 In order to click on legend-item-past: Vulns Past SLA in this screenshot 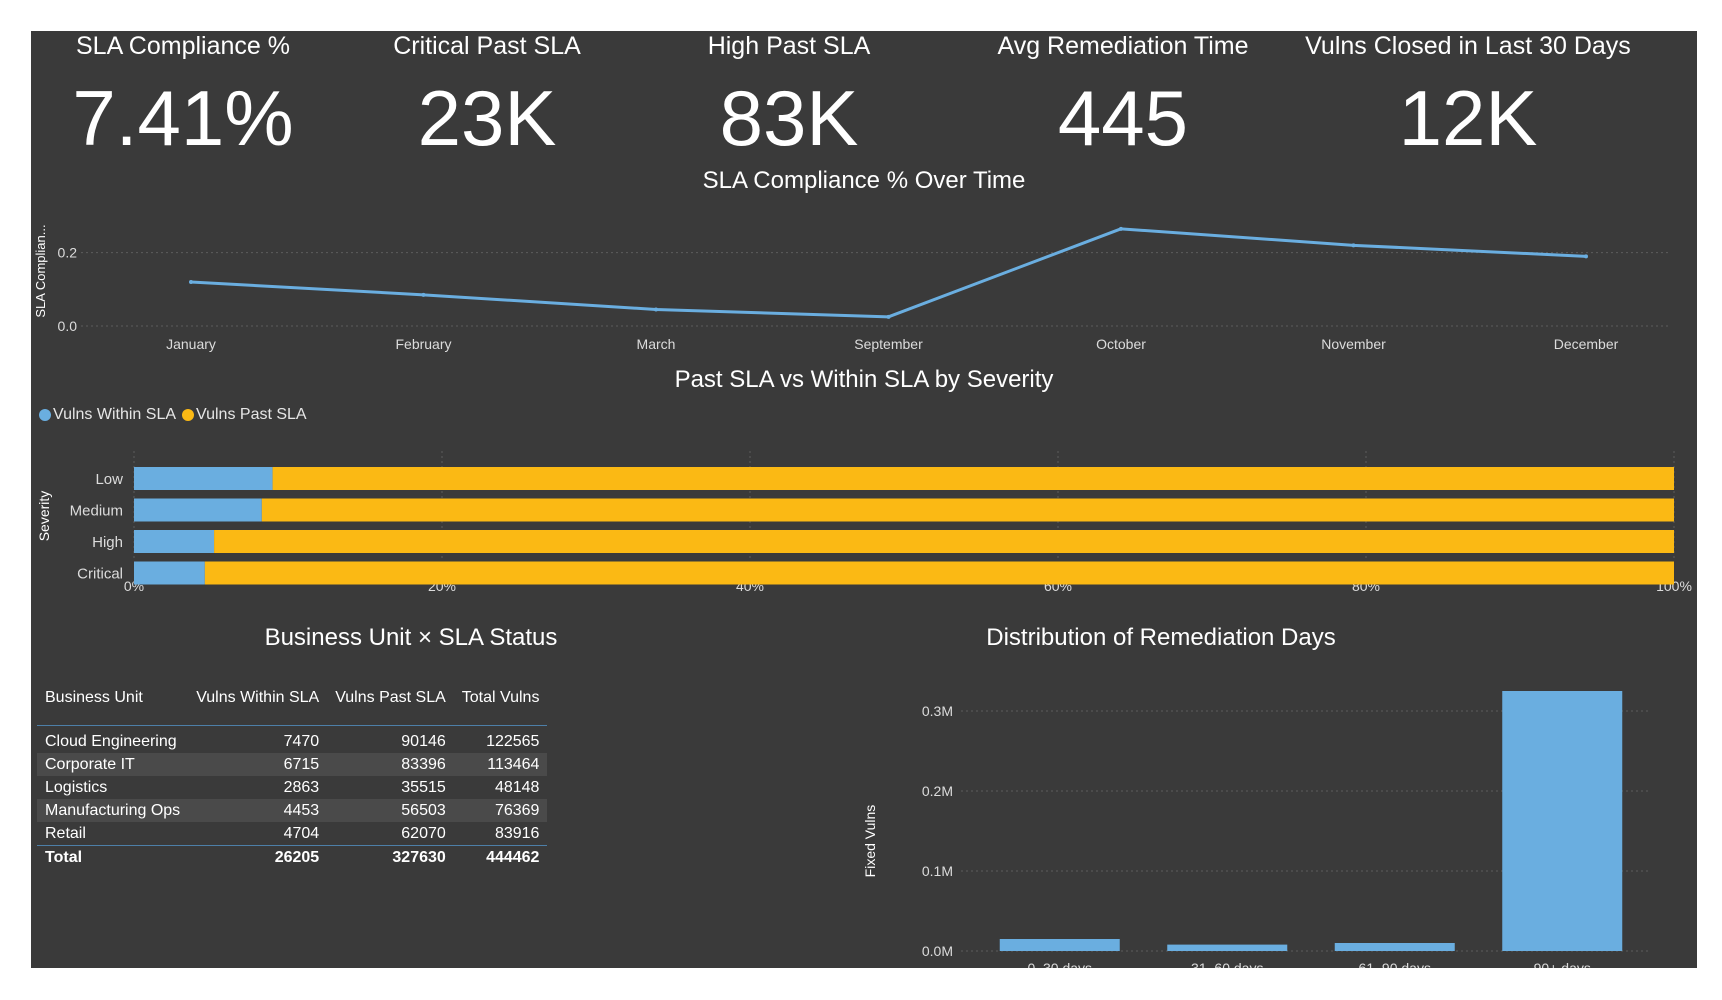, I will do `click(244, 415)`.